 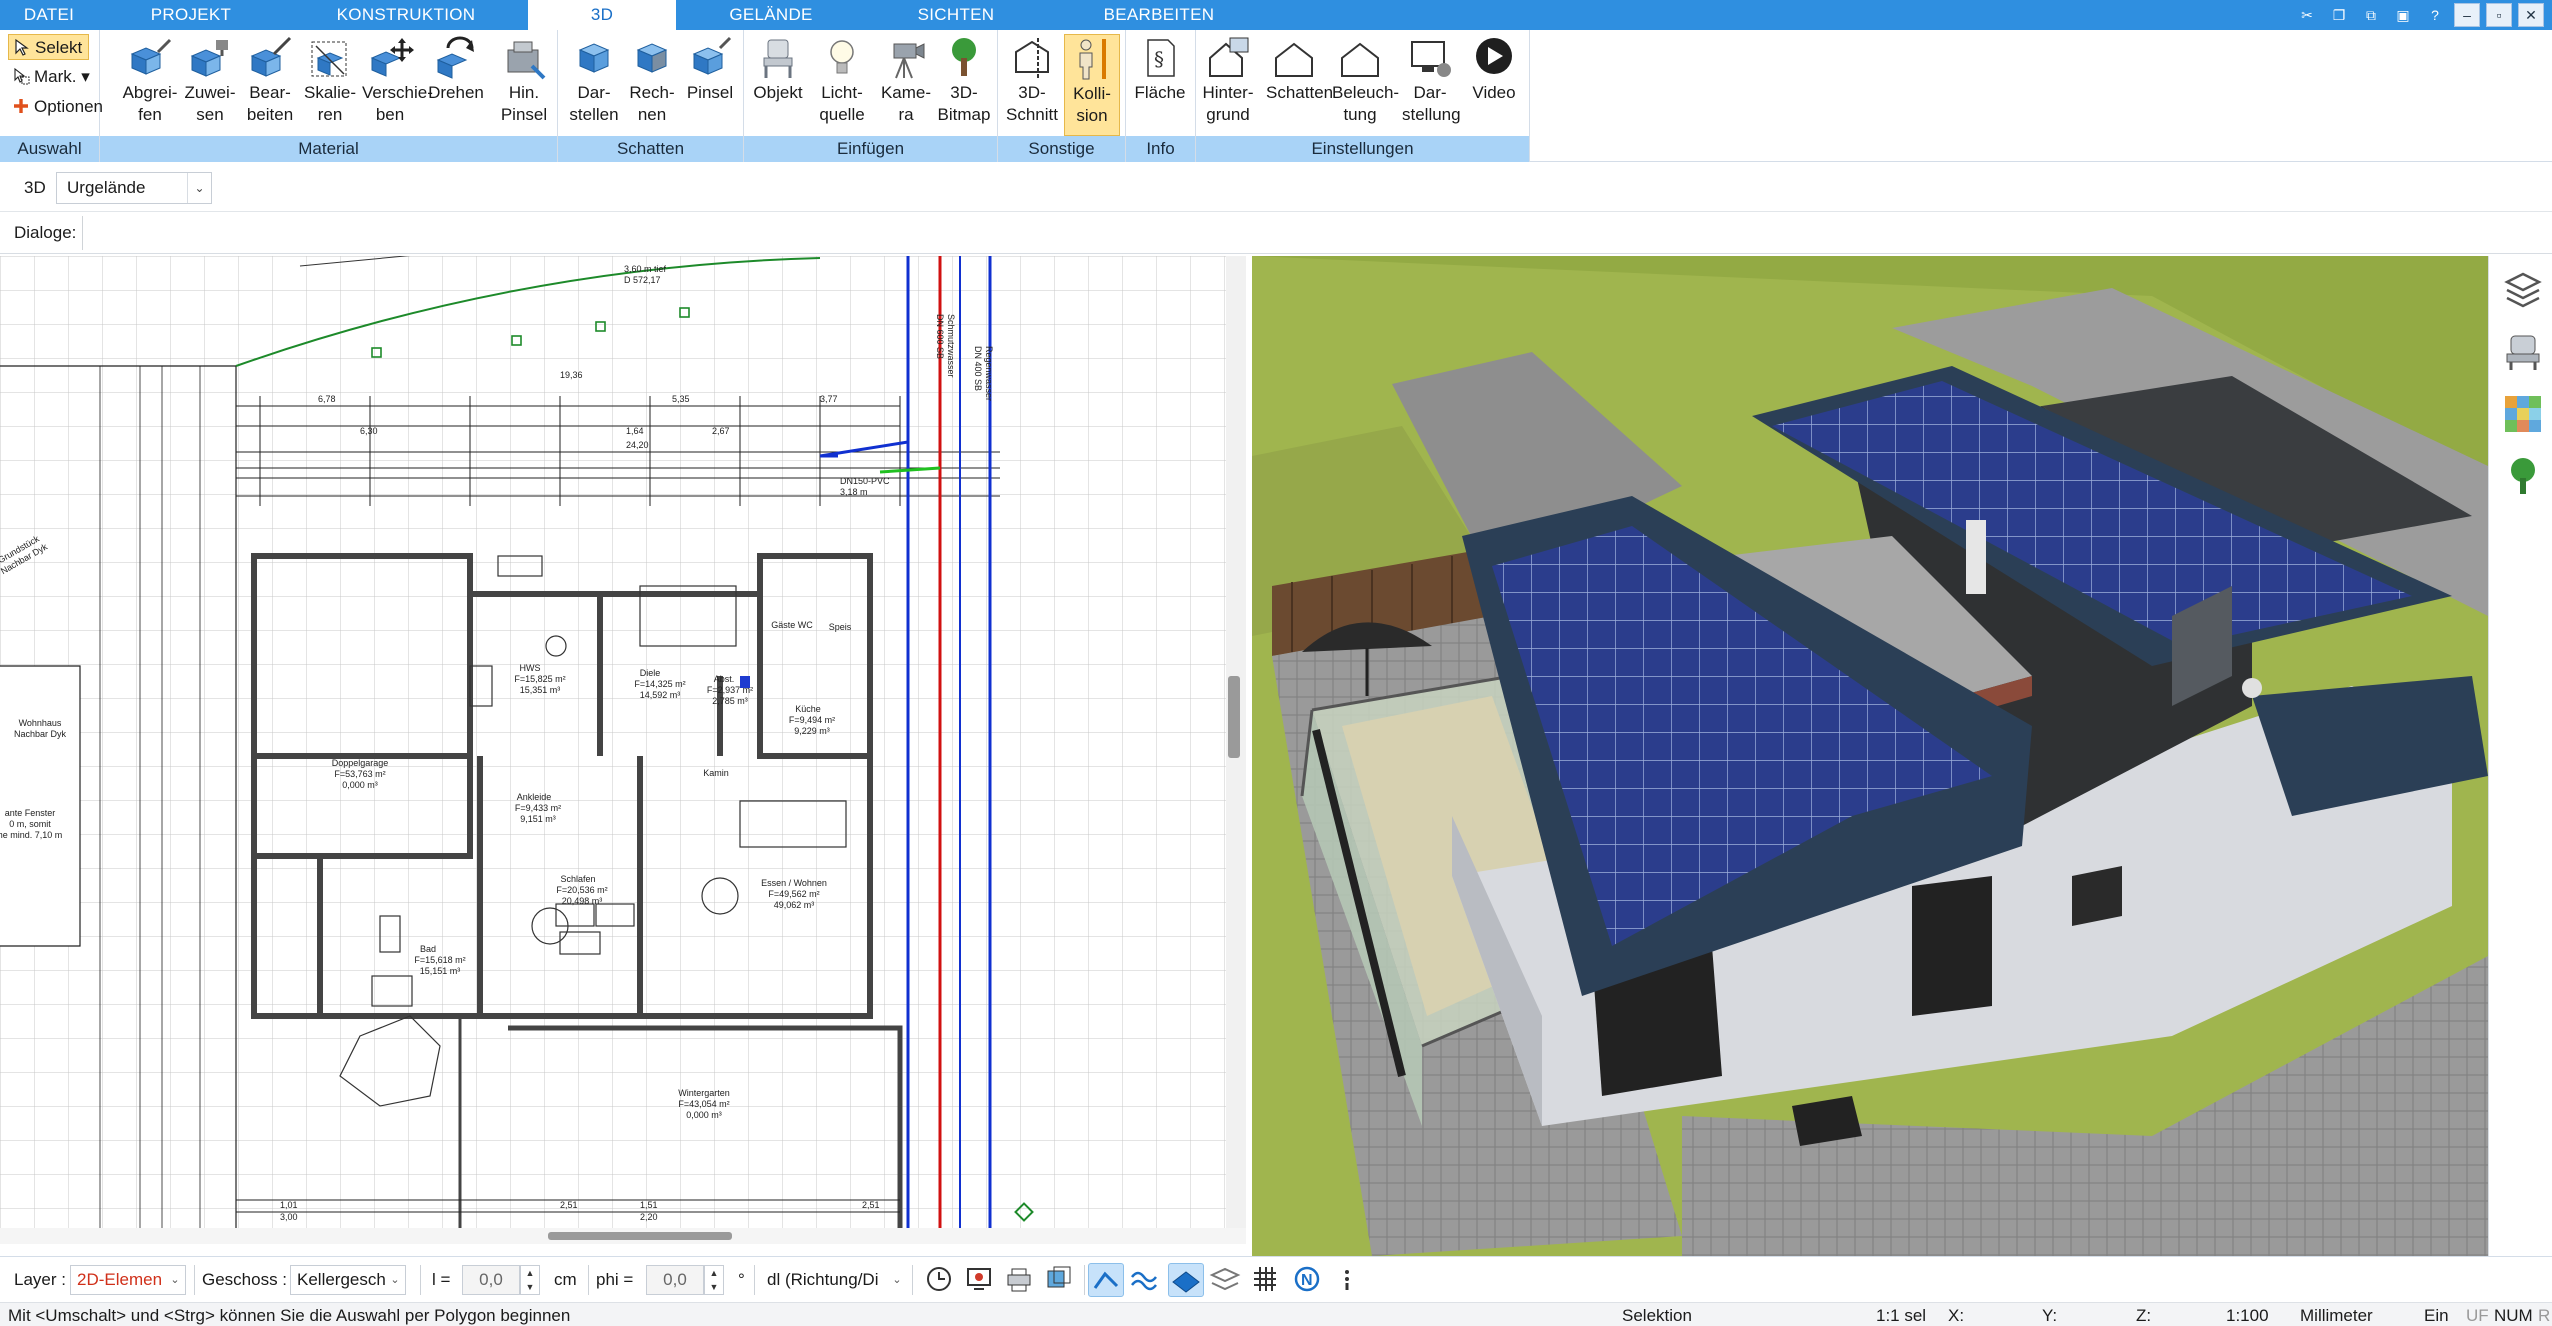 What do you see at coordinates (2523, 352) in the screenshot?
I see `furniture-icon` at bounding box center [2523, 352].